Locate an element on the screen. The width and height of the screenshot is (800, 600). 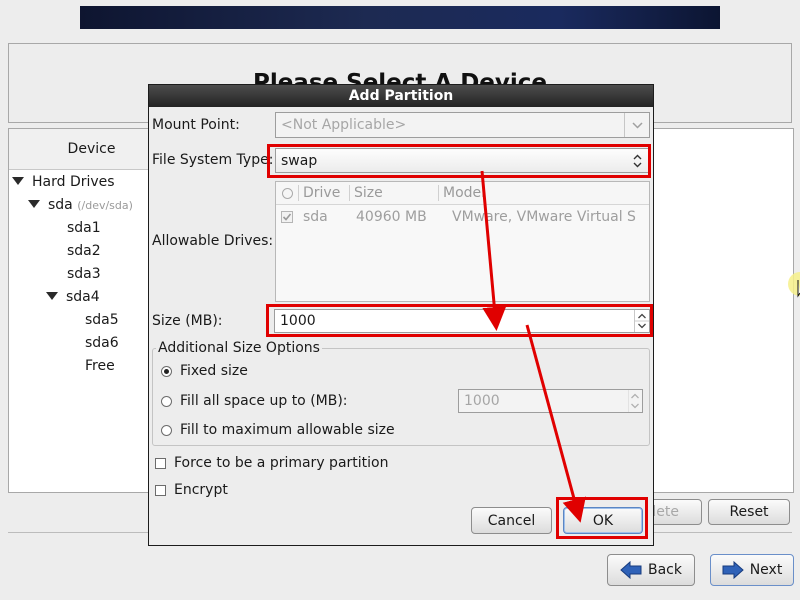
ok-highlight is located at coordinates (602, 518).